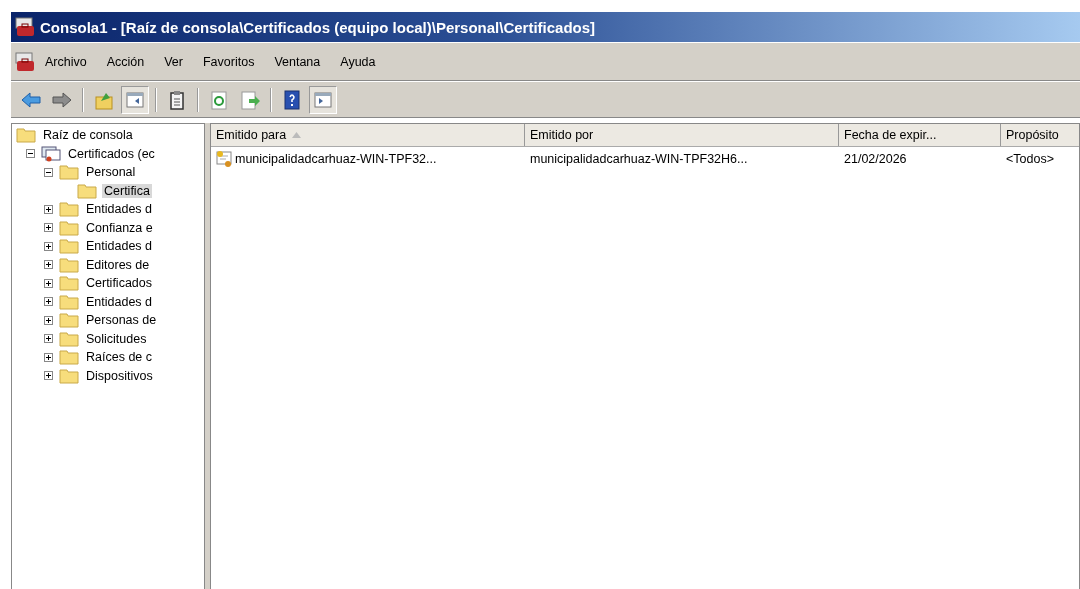 The image size is (1080, 589). I want to click on tree-item: Raíces de c, so click(119, 357).